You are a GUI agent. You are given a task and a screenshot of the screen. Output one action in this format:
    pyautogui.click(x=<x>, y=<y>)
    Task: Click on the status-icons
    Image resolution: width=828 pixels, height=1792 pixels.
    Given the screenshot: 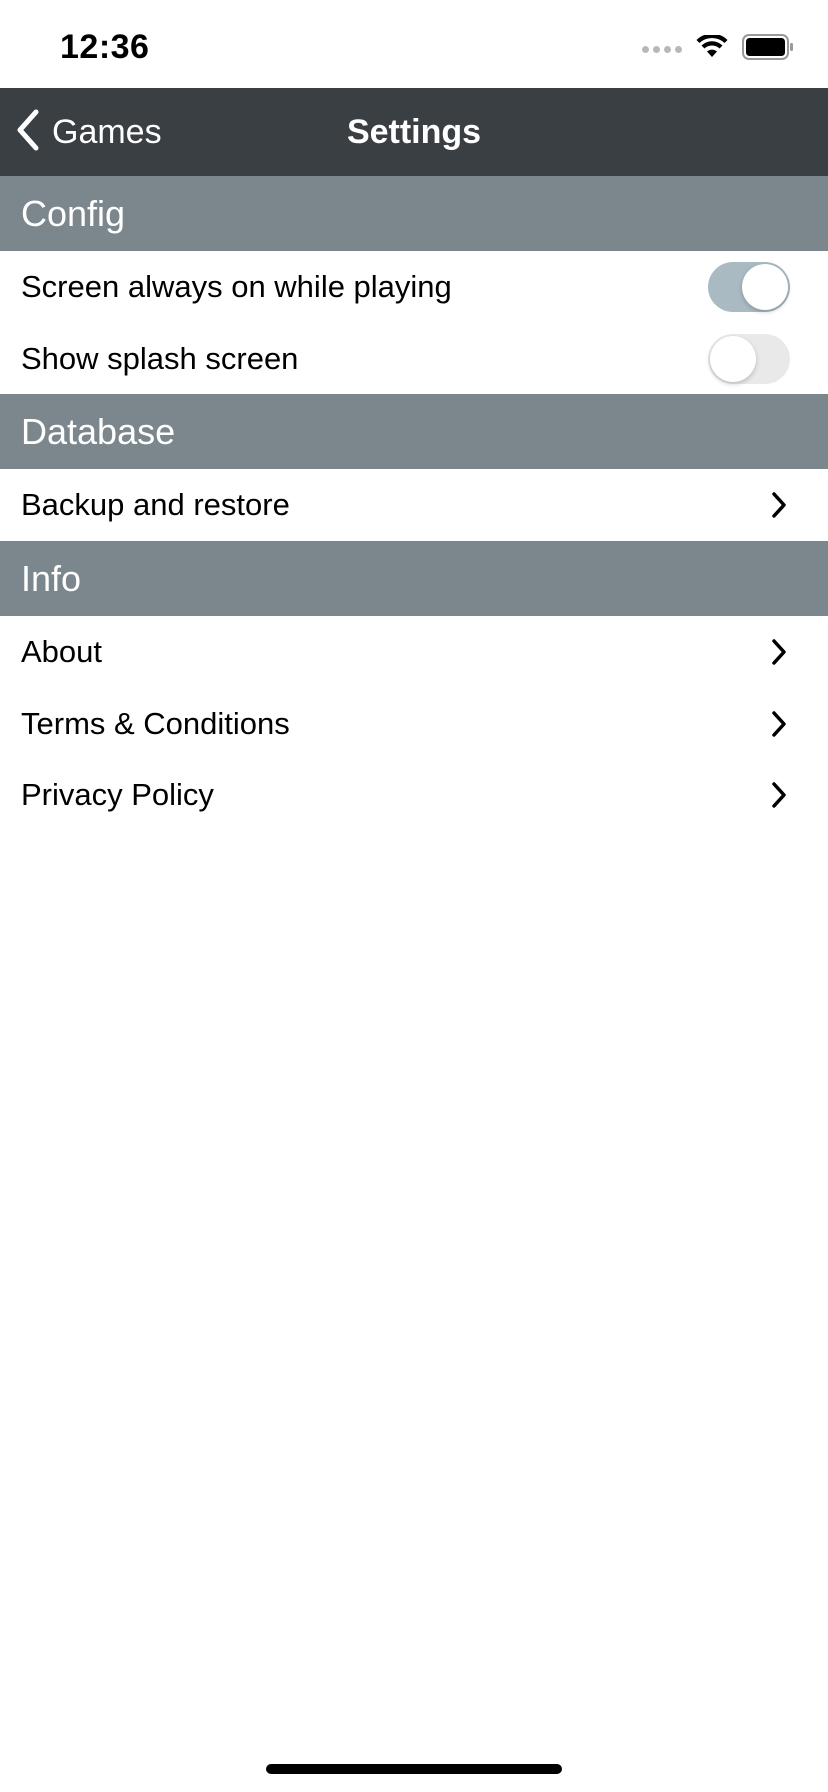 What is the action you would take?
    pyautogui.click(x=718, y=49)
    